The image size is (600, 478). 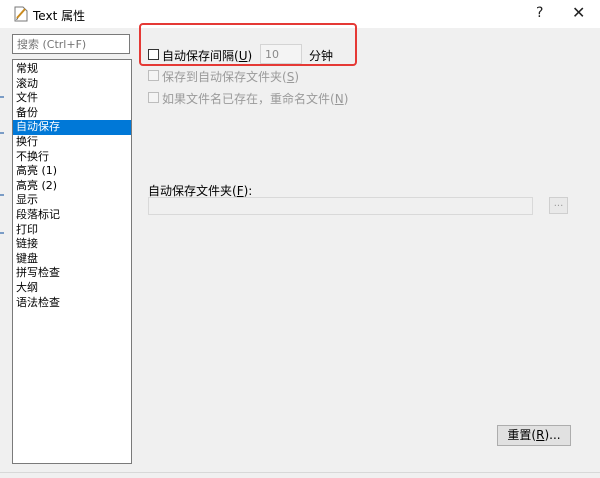 What do you see at coordinates (539, 13) in the screenshot?
I see `help-button: ?` at bounding box center [539, 13].